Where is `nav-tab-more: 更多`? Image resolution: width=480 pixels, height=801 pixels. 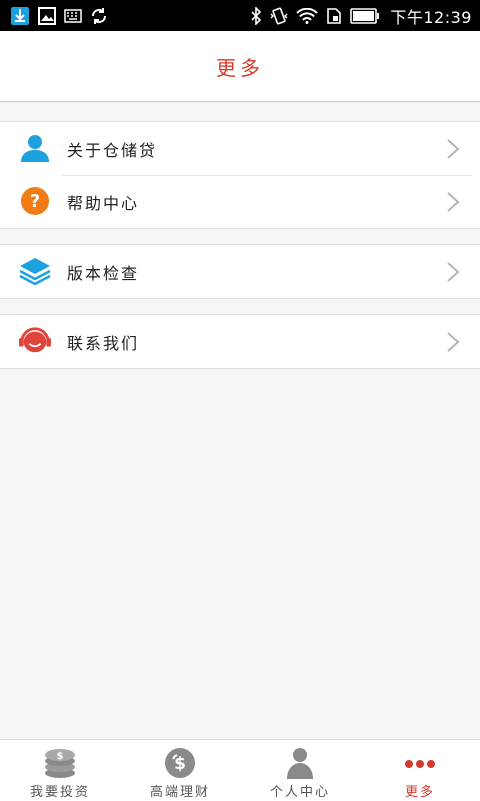
nav-tab-more: 更多 is located at coordinates (420, 770).